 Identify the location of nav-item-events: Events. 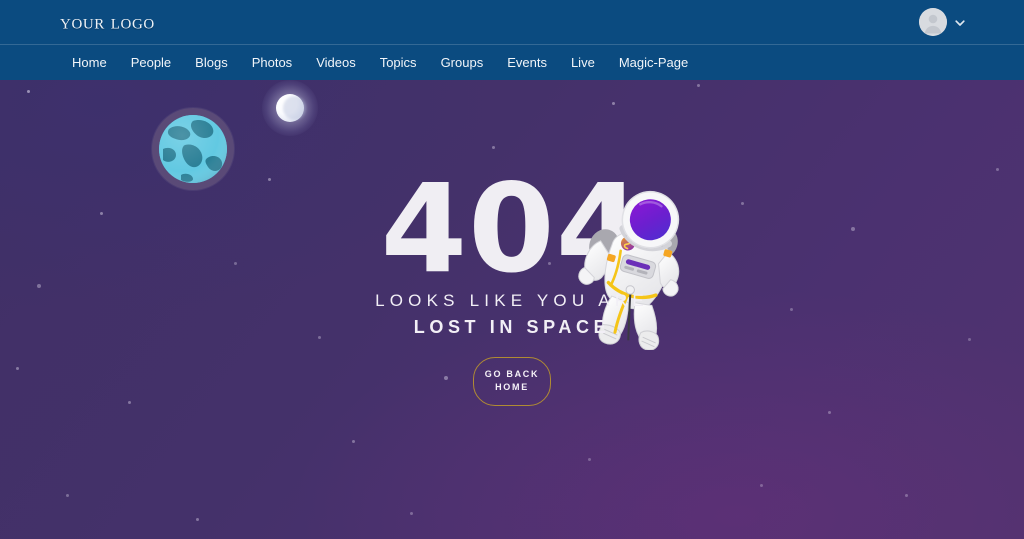
(527, 63).